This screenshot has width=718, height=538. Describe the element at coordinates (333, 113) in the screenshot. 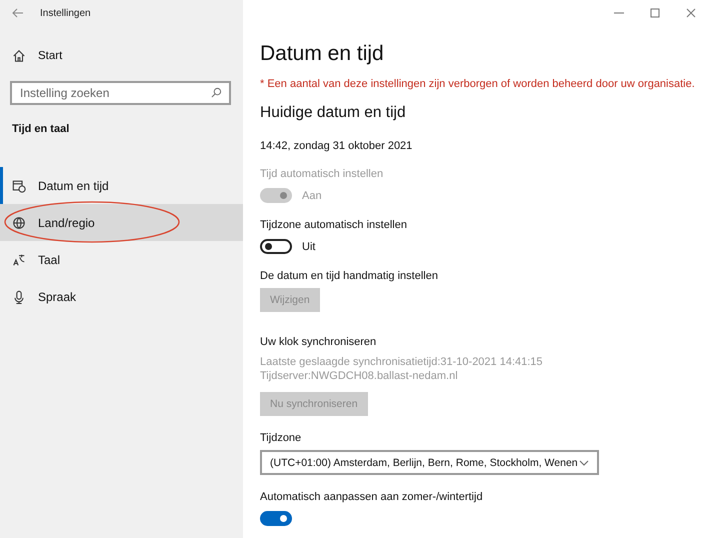

I see `section-heading: Huidige datum en tijd` at that location.